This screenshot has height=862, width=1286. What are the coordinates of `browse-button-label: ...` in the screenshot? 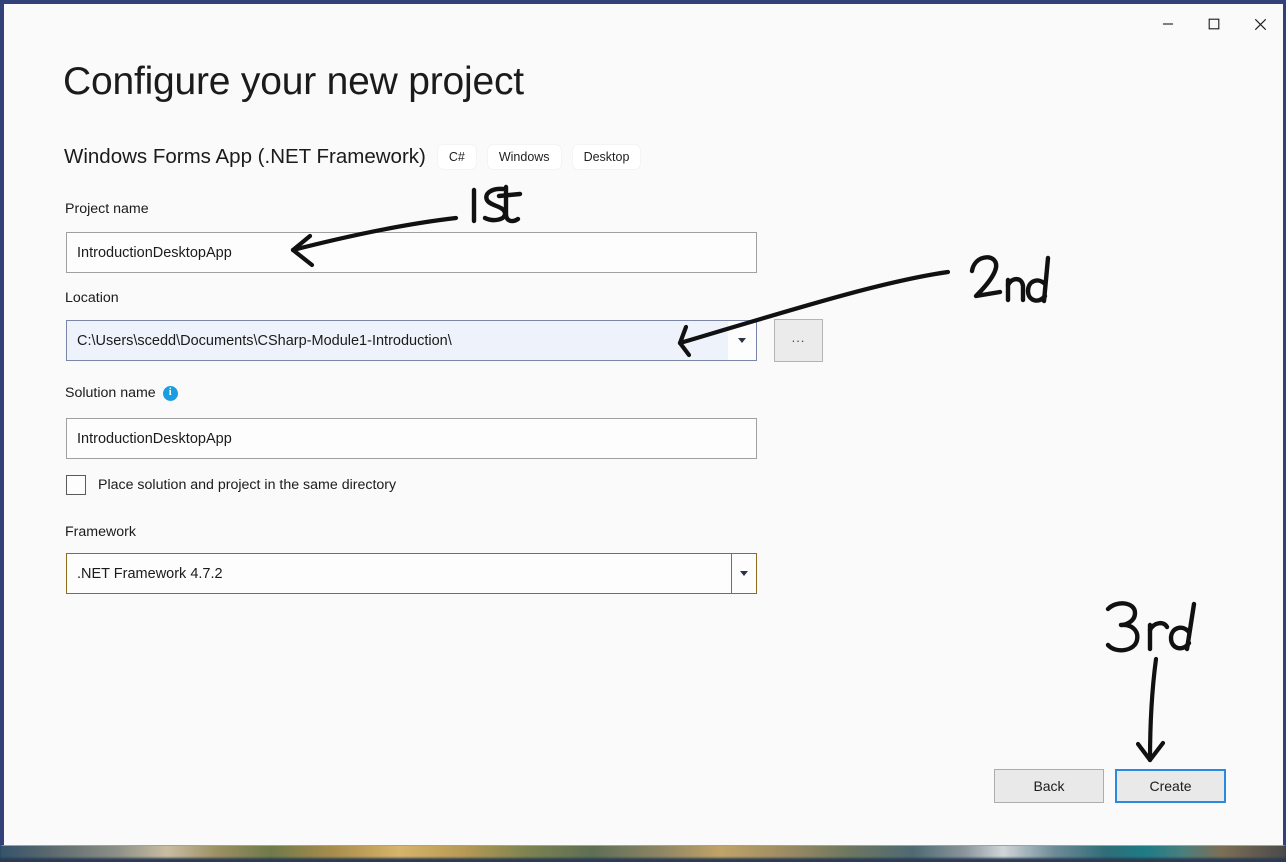 It's located at (798, 337).